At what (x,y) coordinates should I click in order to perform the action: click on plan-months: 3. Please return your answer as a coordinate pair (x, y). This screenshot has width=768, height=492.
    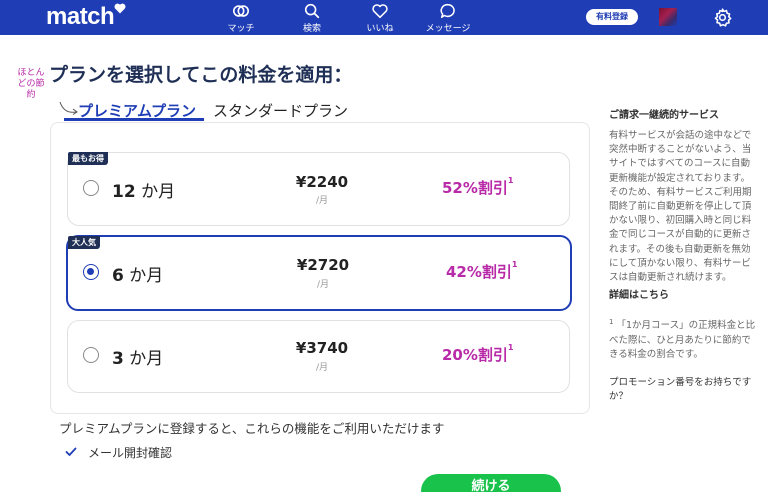
    Looking at the image, I should click on (118, 359).